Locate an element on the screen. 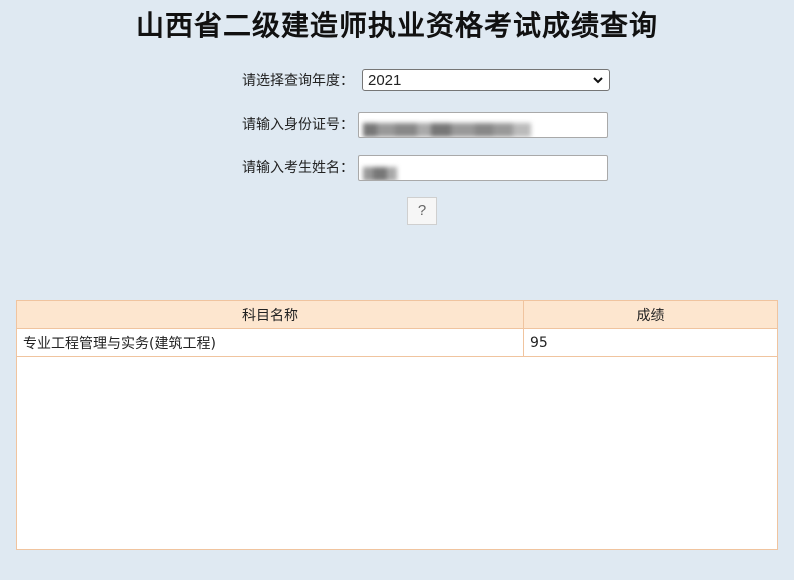 This screenshot has height=580, width=794. cell-score: 95 is located at coordinates (650, 342).